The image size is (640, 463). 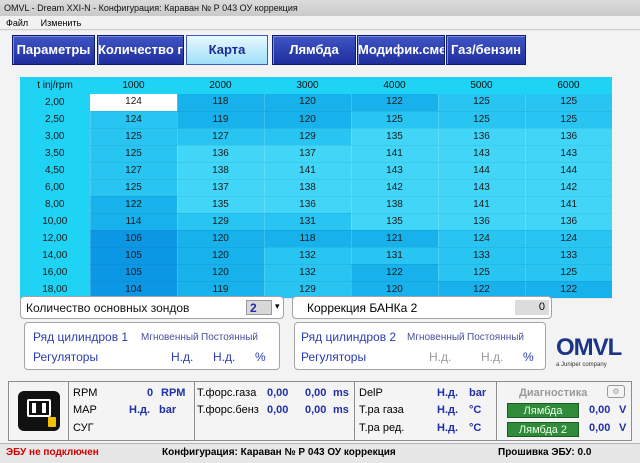 What do you see at coordinates (277, 306) in the screenshot?
I see `chevron-down-icon: ▾` at bounding box center [277, 306].